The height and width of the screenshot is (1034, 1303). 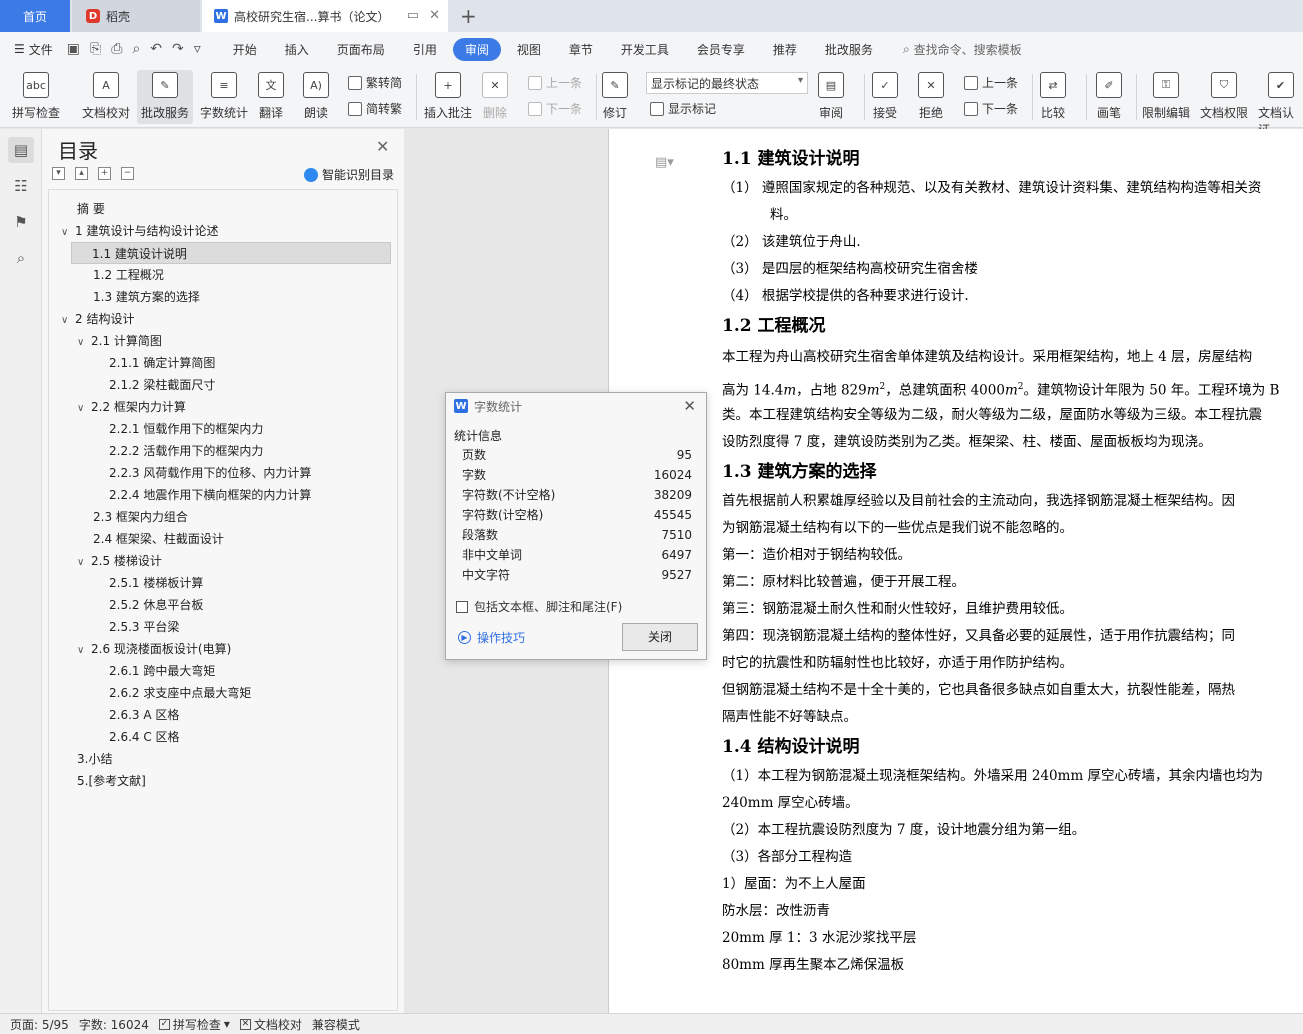 I want to click on file-menu: ☰ 文件, so click(x=33, y=49).